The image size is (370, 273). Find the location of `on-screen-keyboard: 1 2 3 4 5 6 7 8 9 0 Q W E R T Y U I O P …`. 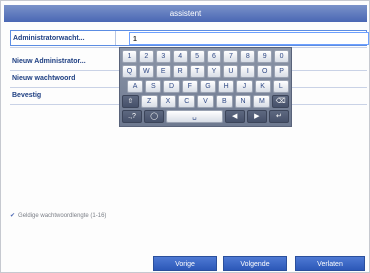

on-screen-keyboard: 1 2 3 4 5 6 7 8 9 0 Q W E R T Y U I O P … is located at coordinates (205, 87).